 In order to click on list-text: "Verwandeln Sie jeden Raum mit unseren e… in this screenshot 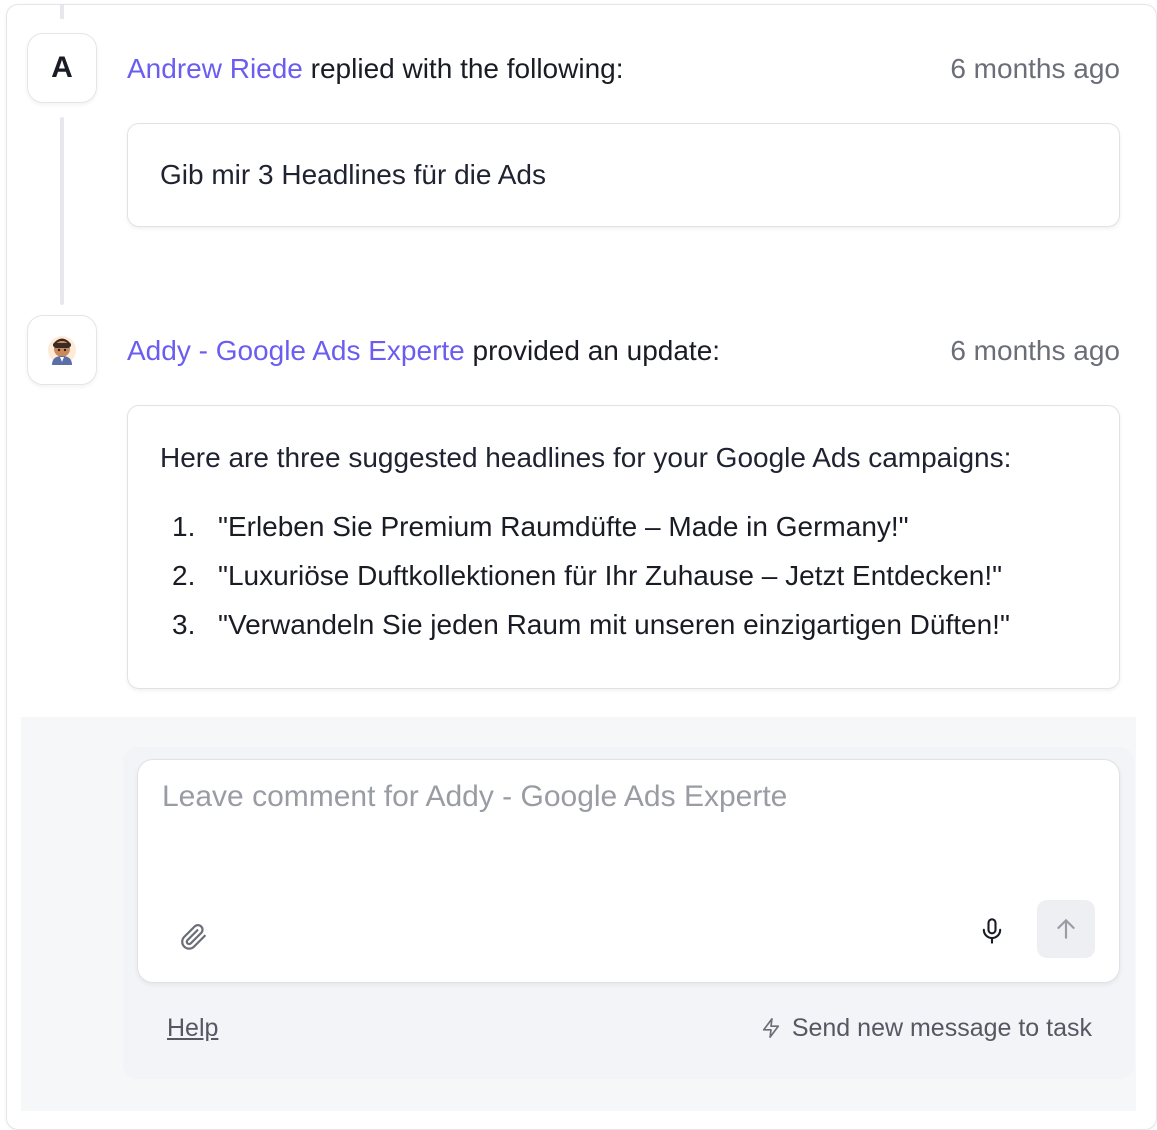, I will do `click(614, 624)`.